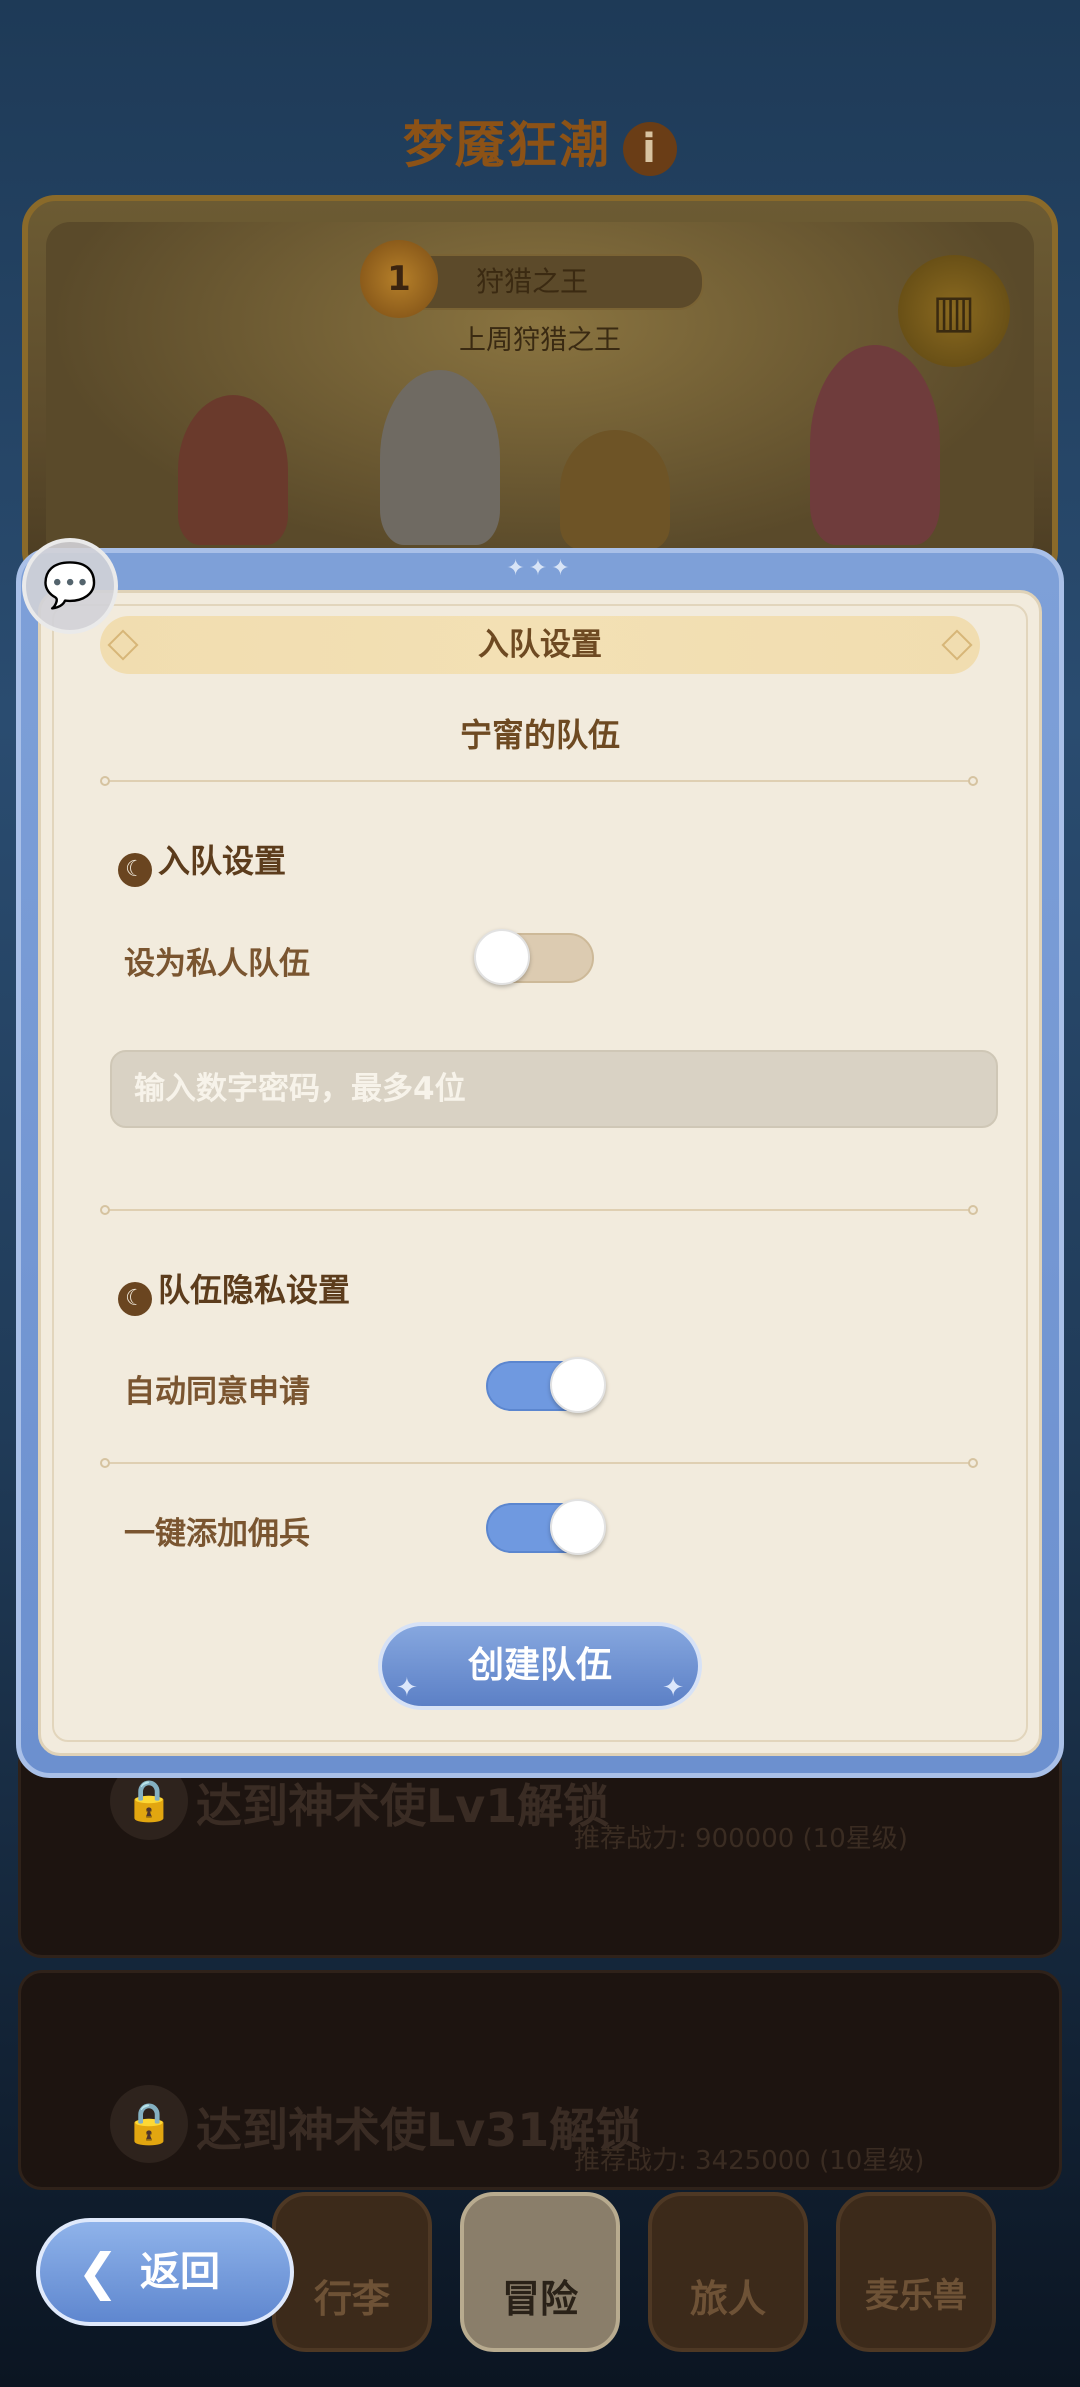  What do you see at coordinates (554, 1089) in the screenshot?
I see `password-input: 输入数字密码，最多4位` at bounding box center [554, 1089].